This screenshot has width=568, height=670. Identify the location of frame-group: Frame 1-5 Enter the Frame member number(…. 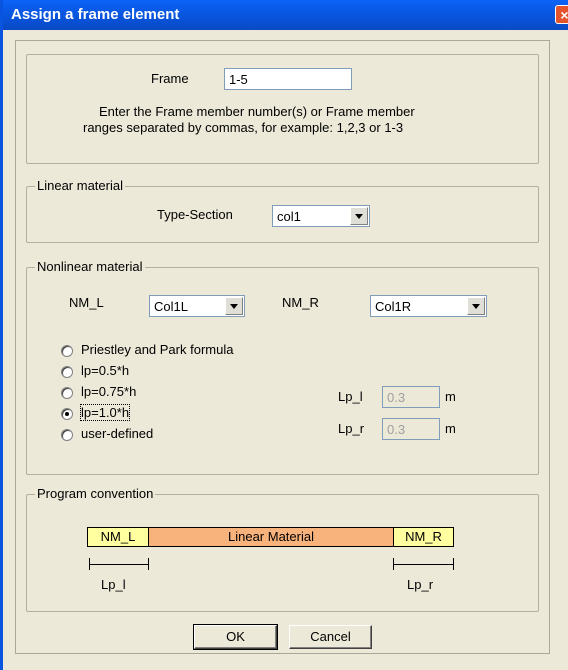
(282, 109).